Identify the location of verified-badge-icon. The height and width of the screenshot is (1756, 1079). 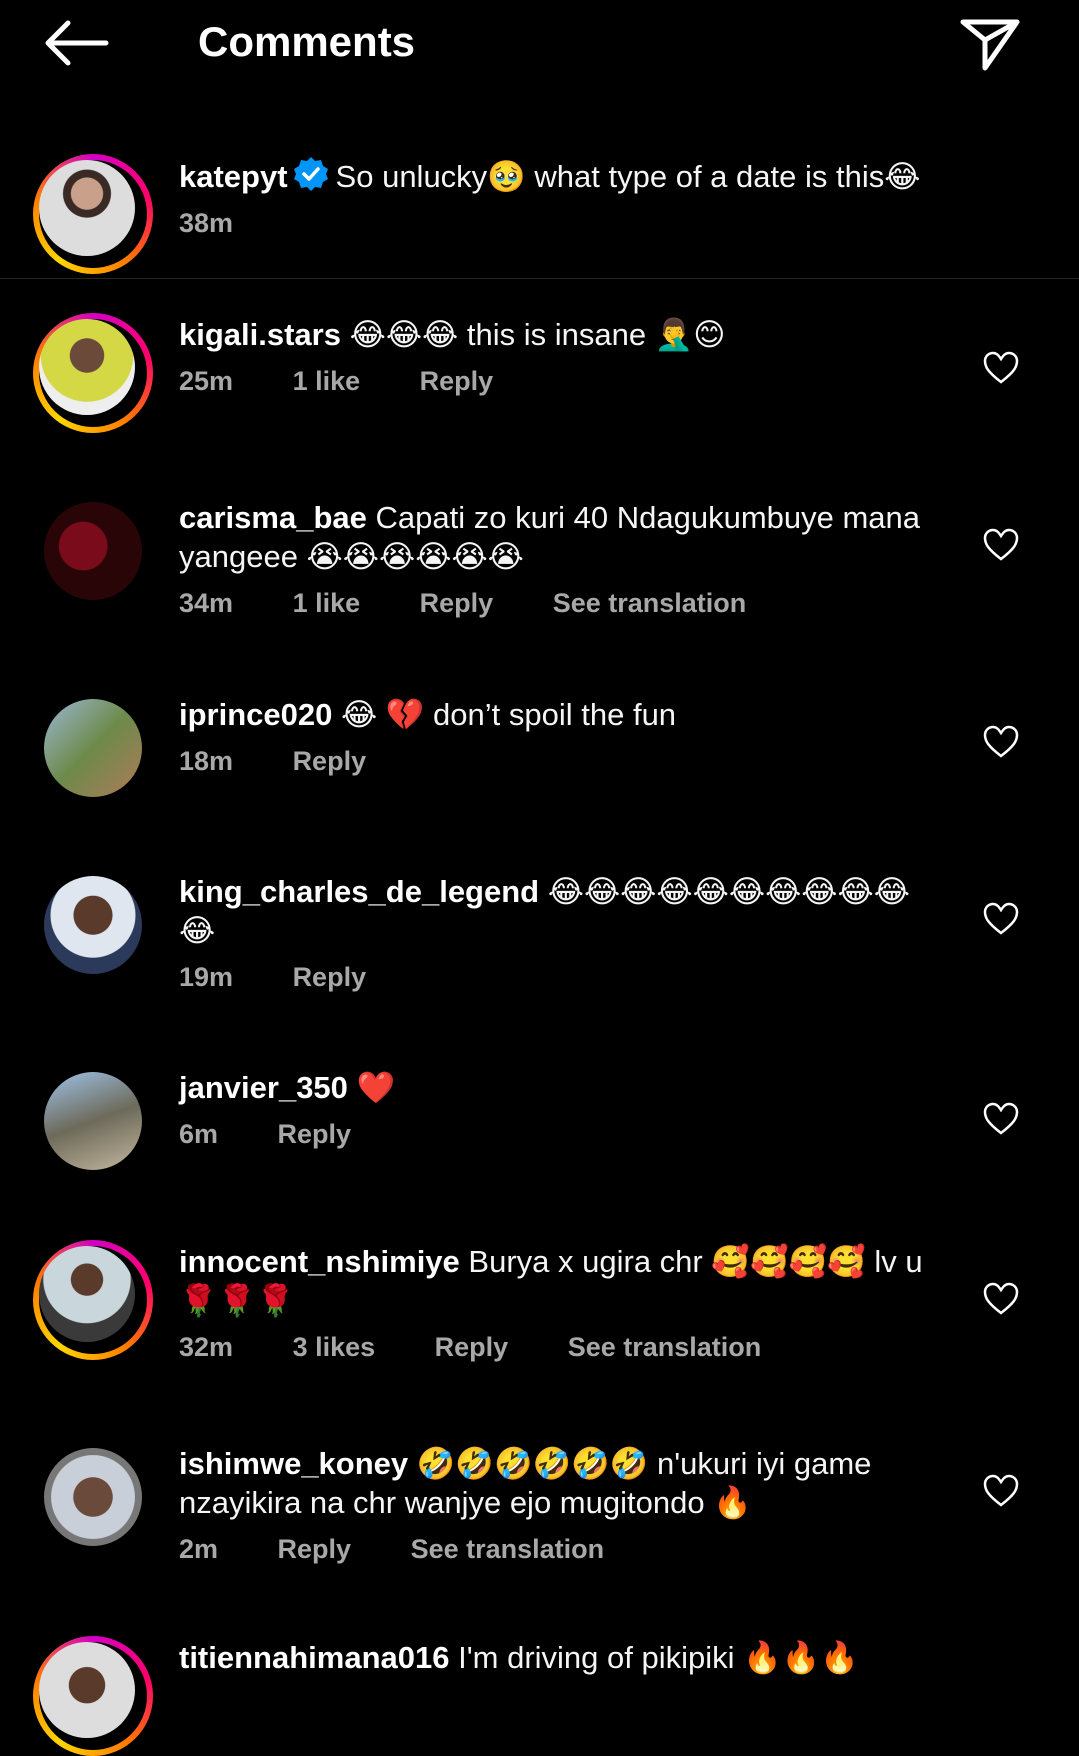
(310, 174).